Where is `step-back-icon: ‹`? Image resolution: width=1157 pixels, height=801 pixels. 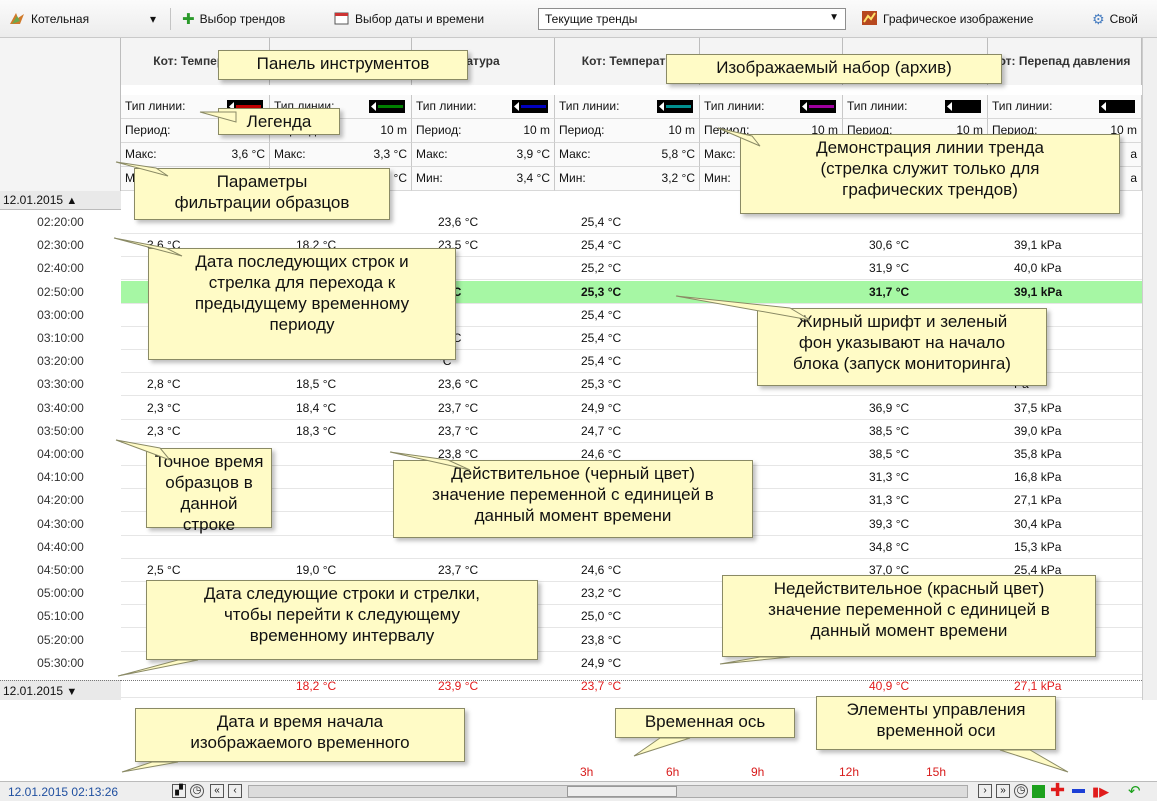
step-back-icon: ‹ is located at coordinates (235, 791).